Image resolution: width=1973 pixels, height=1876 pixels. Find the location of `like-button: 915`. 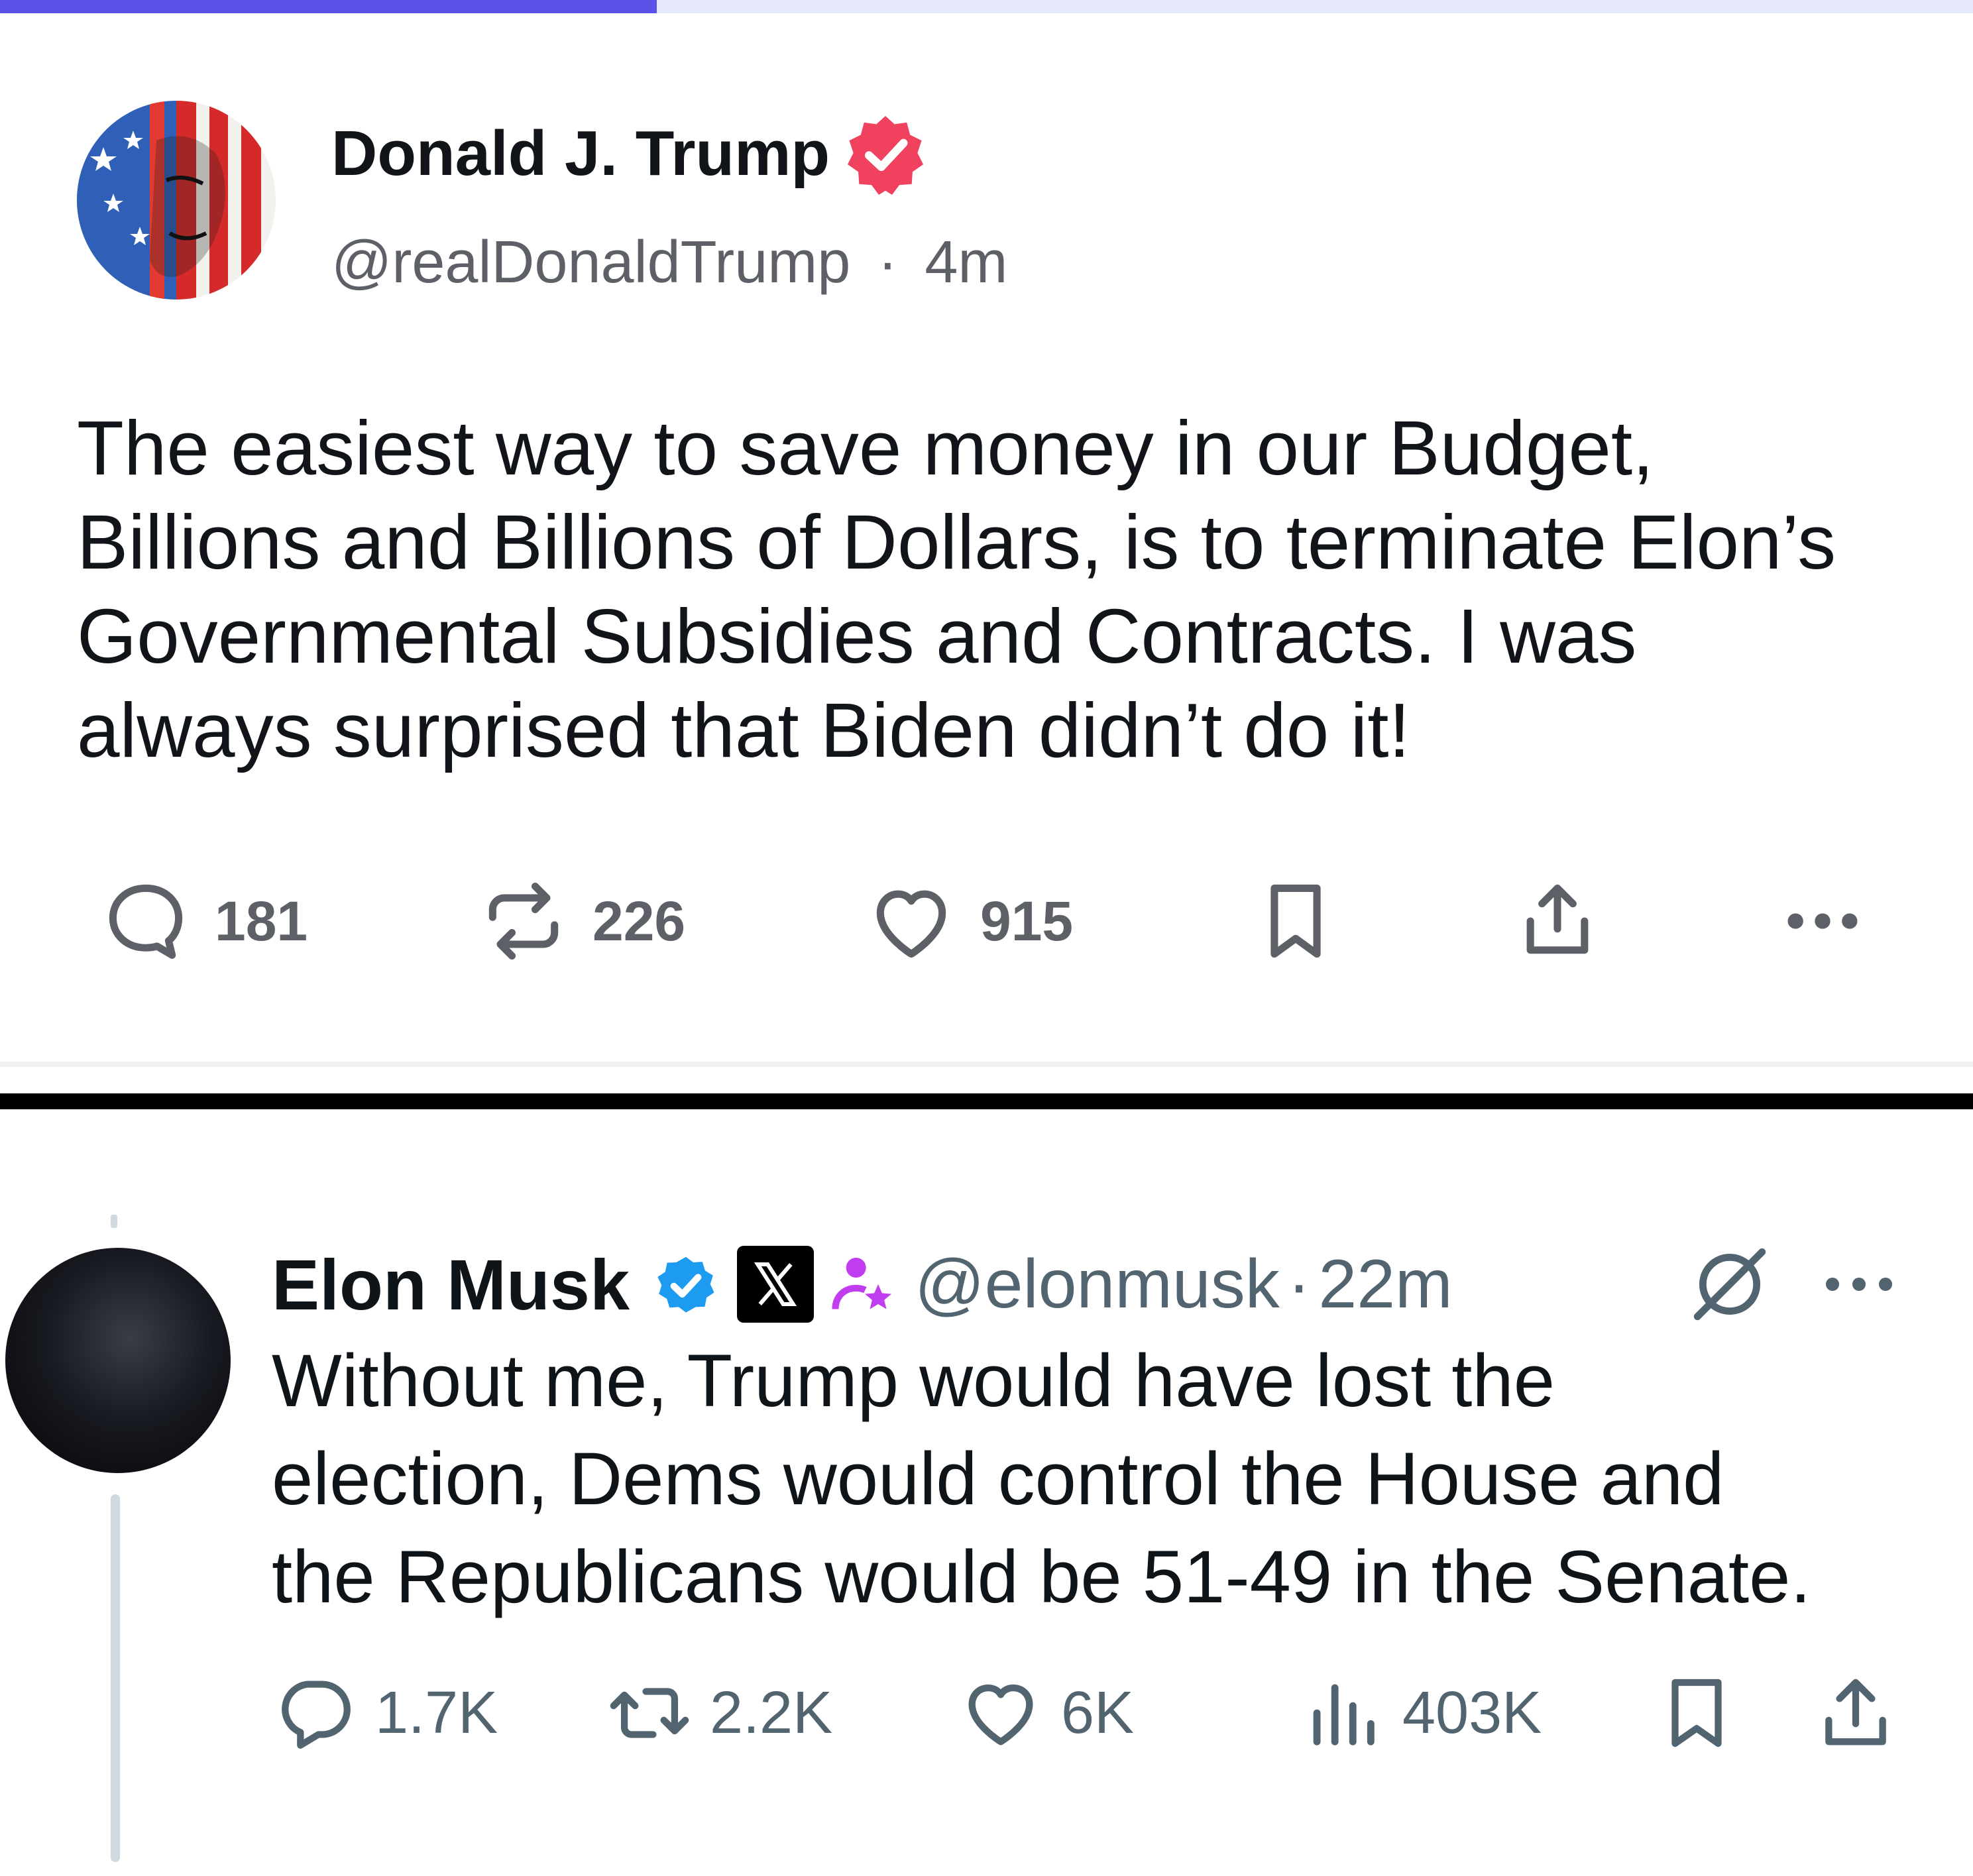

like-button: 915 is located at coordinates (969, 921).